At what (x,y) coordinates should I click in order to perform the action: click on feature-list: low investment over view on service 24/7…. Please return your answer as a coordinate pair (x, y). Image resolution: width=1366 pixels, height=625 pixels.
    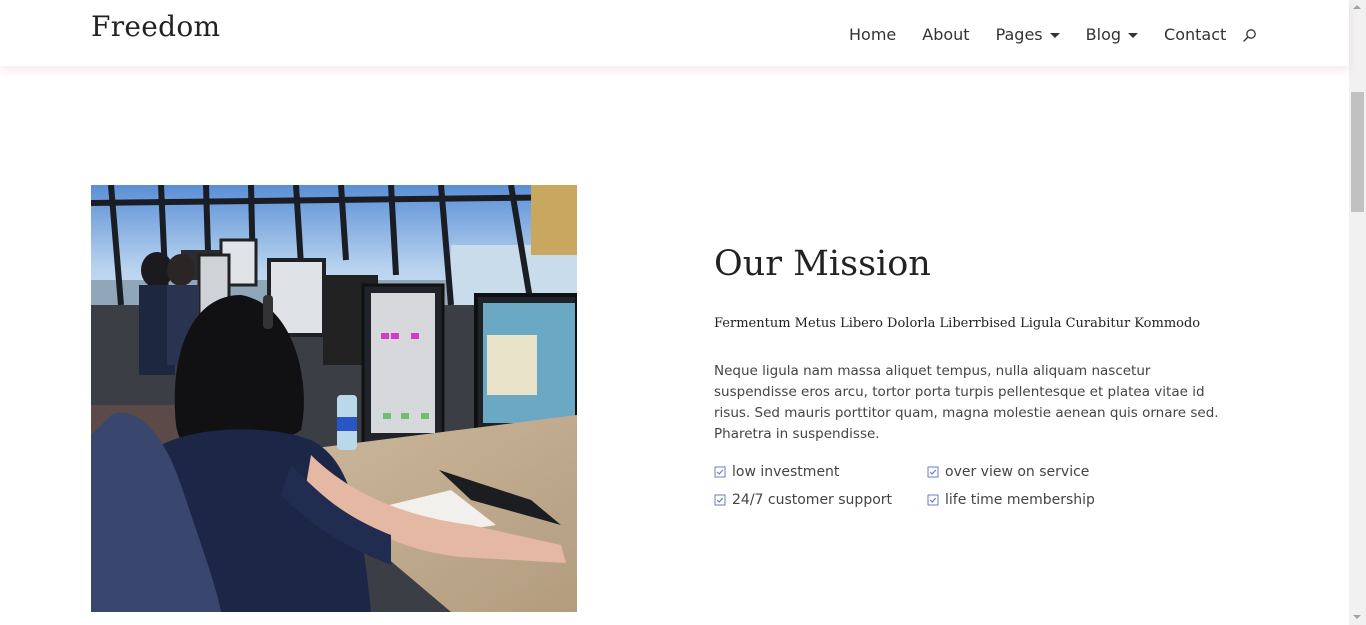
    Looking at the image, I should click on (924, 486).